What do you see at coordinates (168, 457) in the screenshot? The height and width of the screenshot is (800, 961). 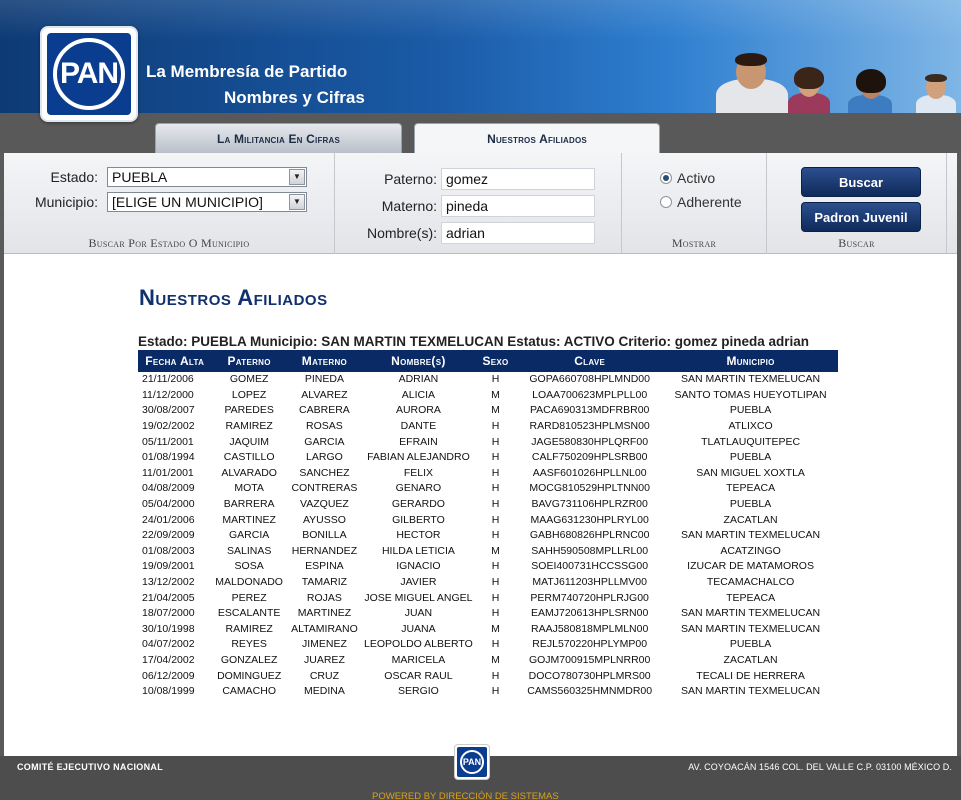 I see `cell-fecha-alta: 01/08/1994` at bounding box center [168, 457].